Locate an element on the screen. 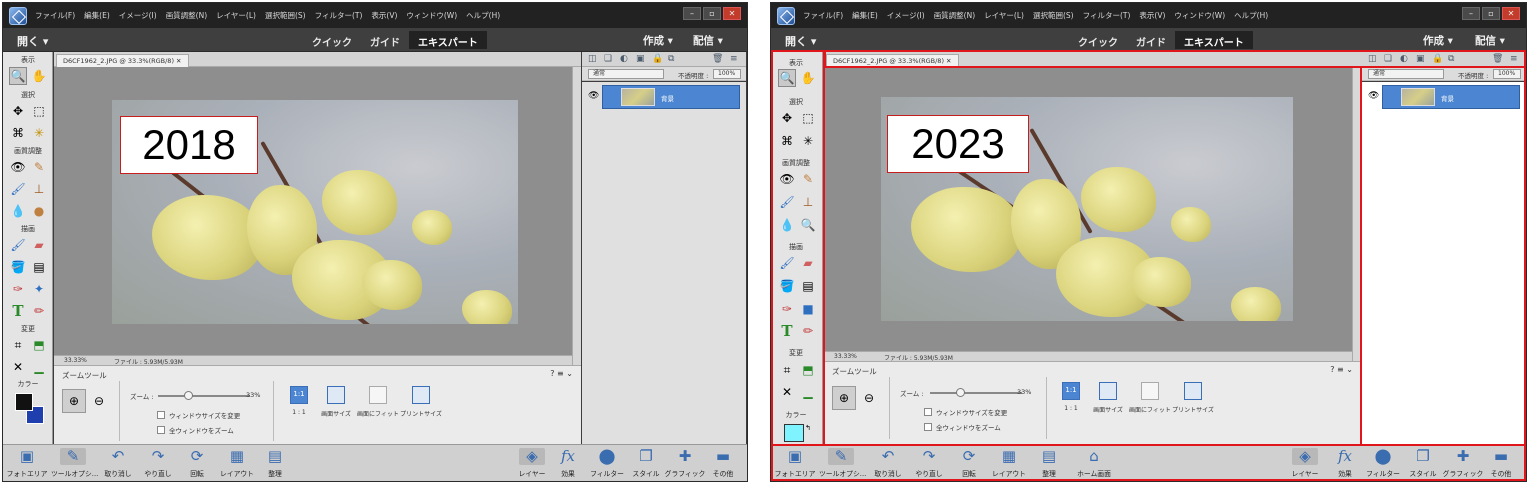 The image size is (1529, 482). zoom-slider-knob is located at coordinates (188, 395).